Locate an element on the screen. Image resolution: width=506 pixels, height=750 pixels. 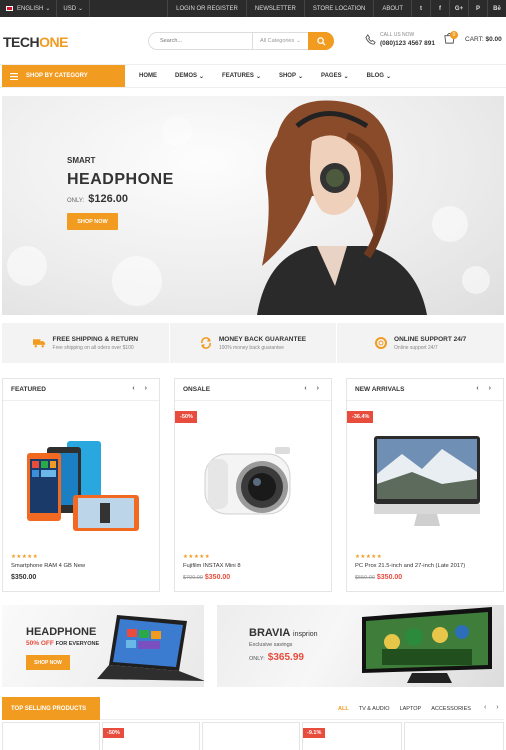
currency-selector: USD ⌄ is located at coordinates (74, 8).